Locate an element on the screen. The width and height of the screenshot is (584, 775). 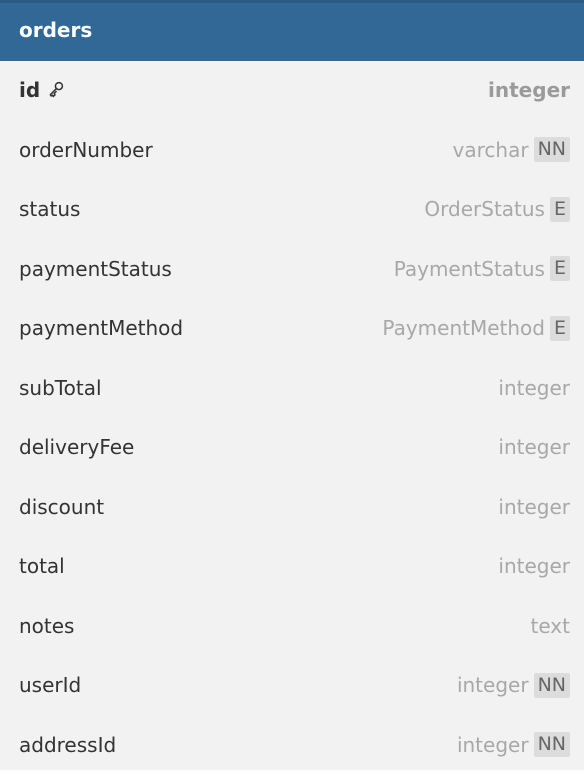
field-row-userId: userId integer NN is located at coordinates (292, 686).